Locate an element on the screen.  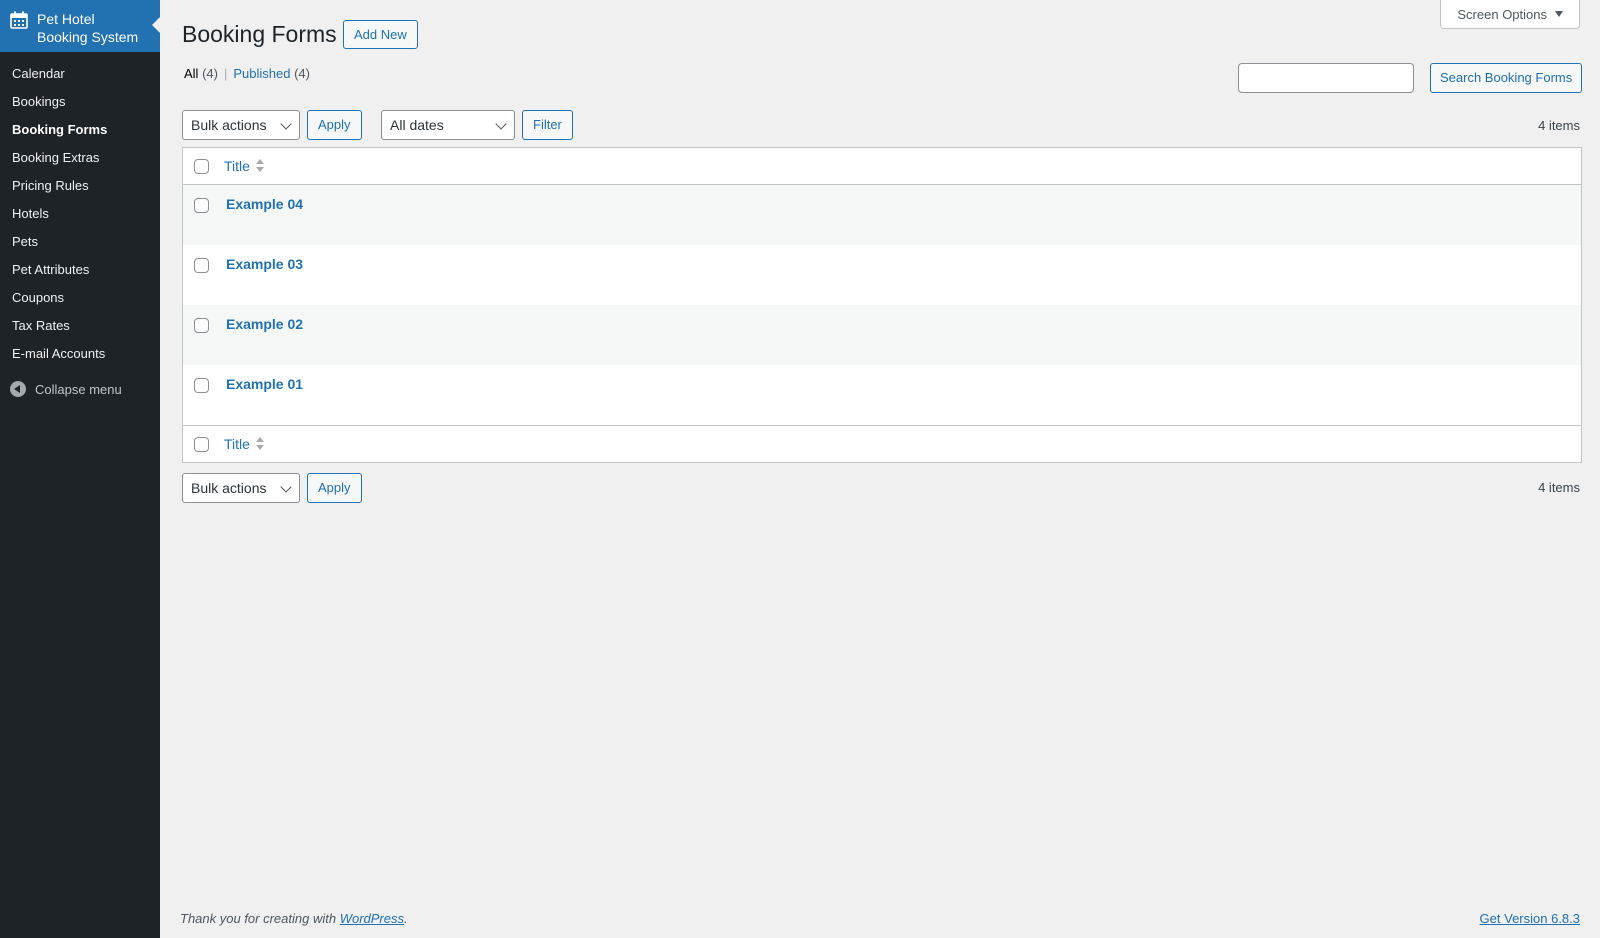
select-all-checkbox is located at coordinates (201, 166).